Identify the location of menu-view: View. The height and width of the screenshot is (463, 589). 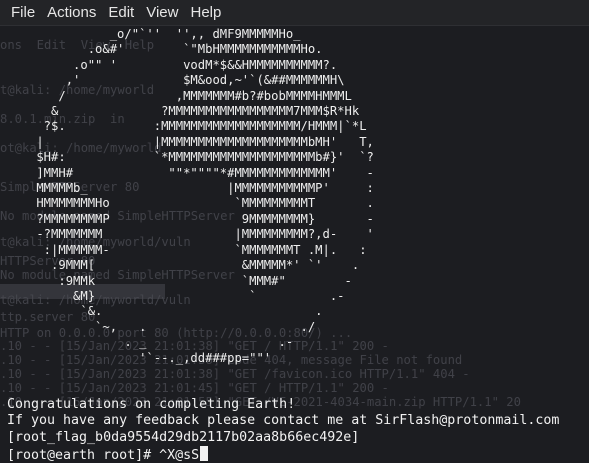
(162, 12).